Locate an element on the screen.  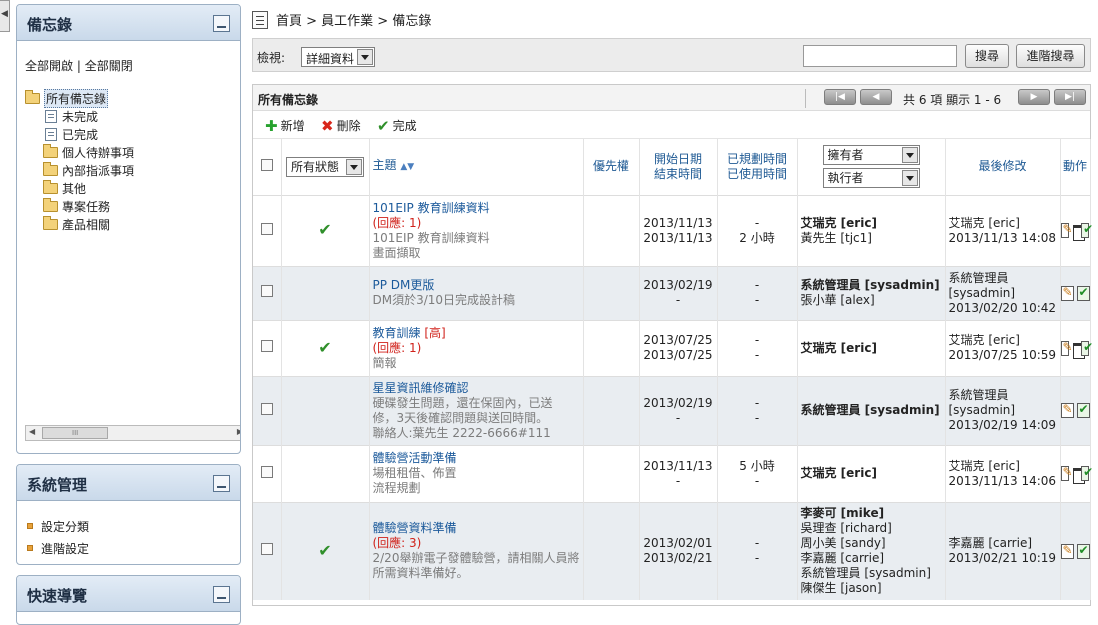
tree-item-incomplete: 未完成 is located at coordinates (79, 116).